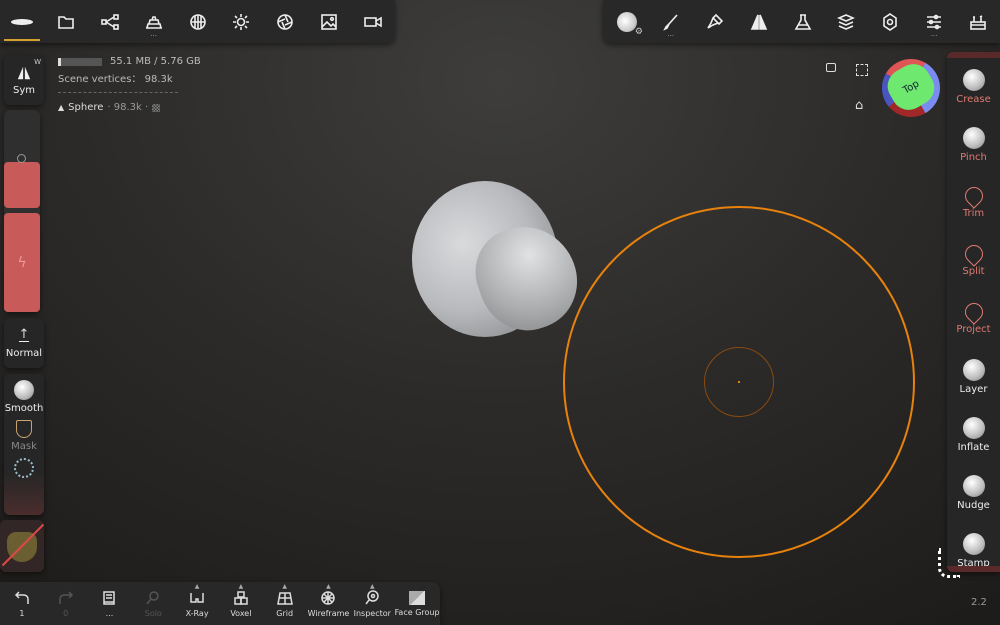 The height and width of the screenshot is (625, 1000). Describe the element at coordinates (979, 602) in the screenshot. I see `version-label: 2.2` at that location.